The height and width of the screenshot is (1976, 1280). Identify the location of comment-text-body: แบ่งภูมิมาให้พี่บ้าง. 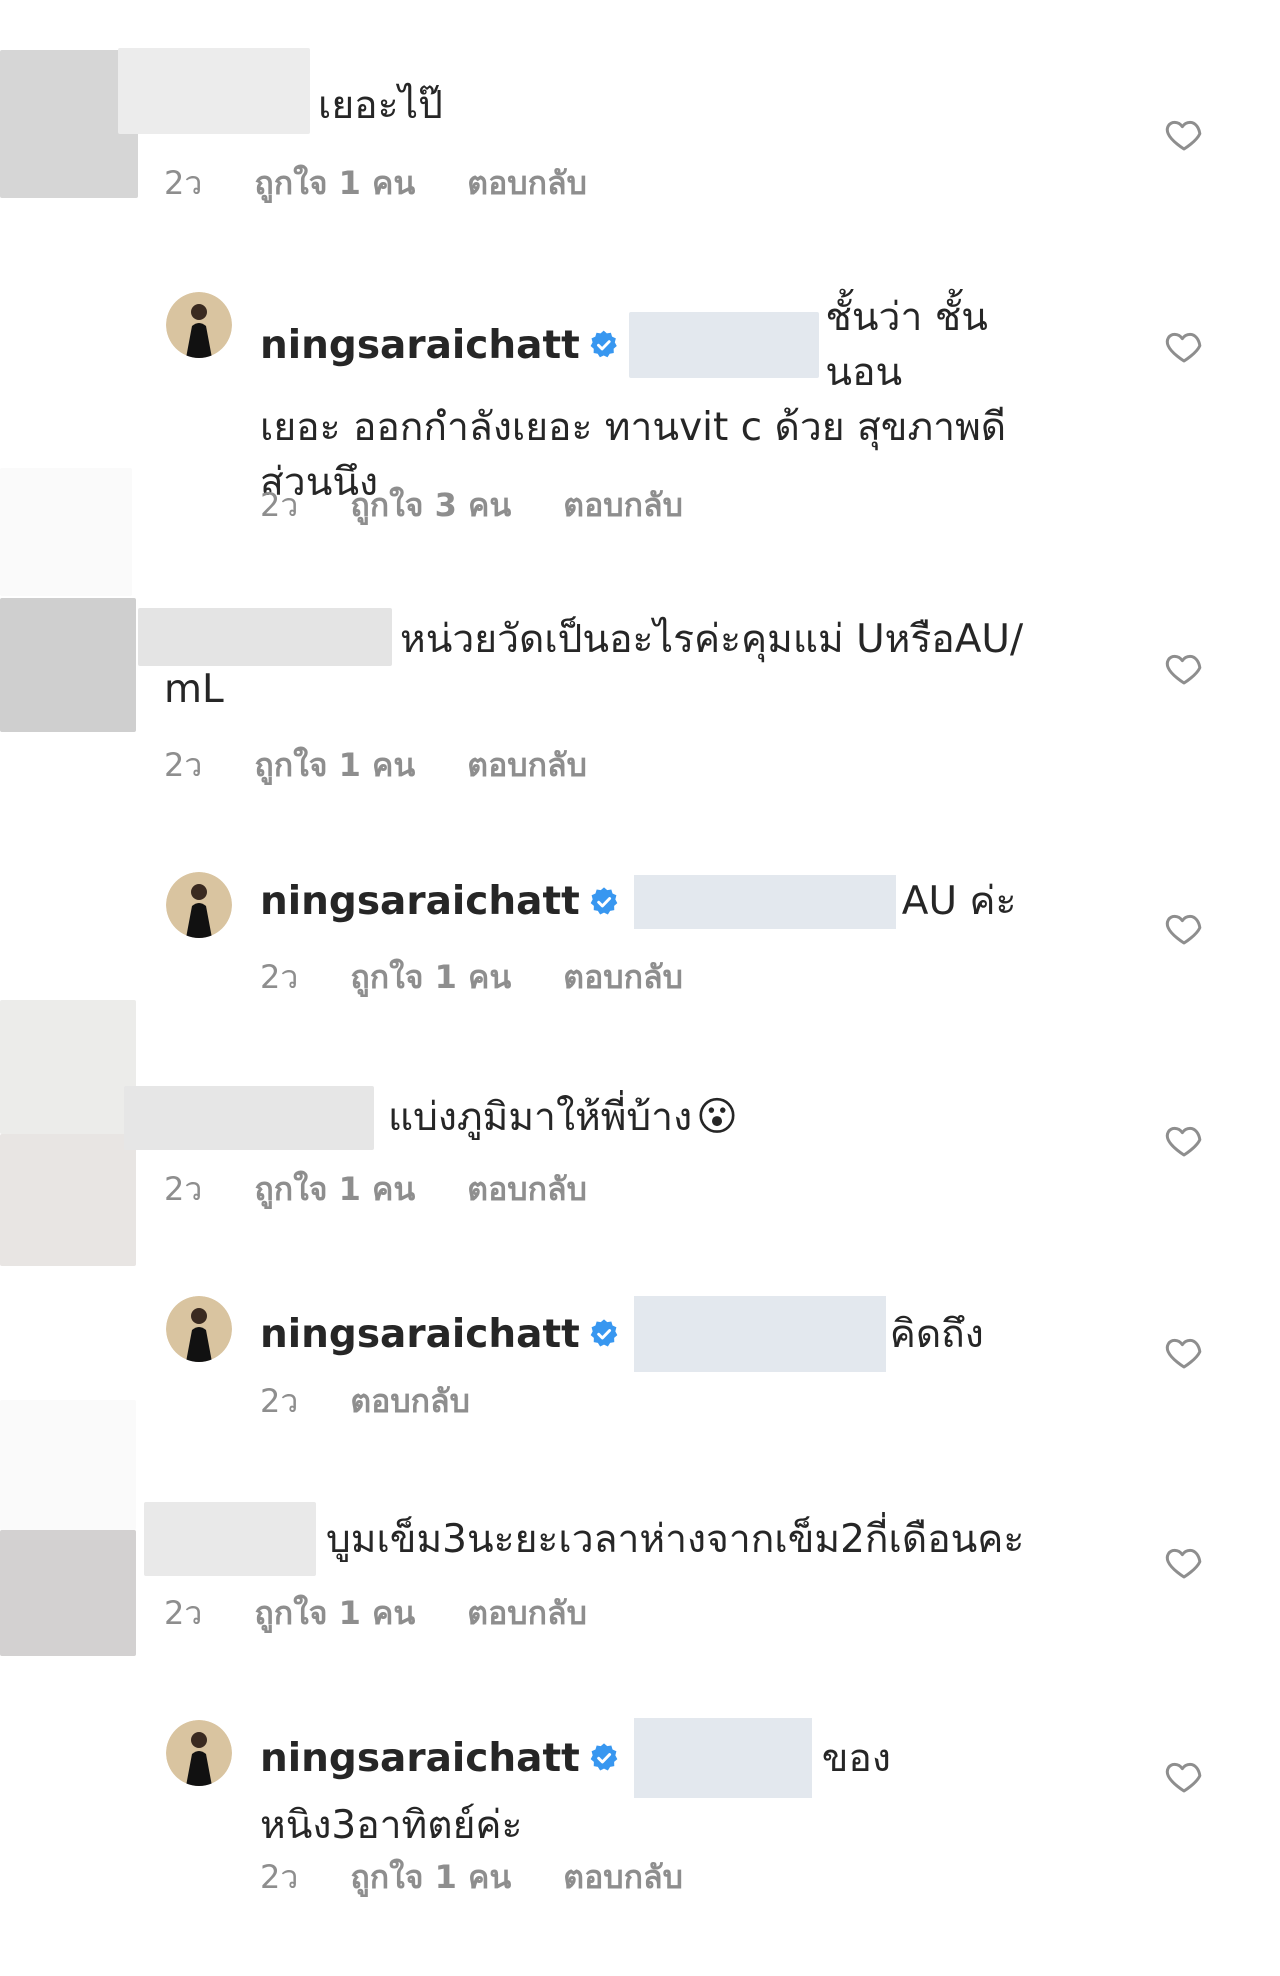
(540, 1117).